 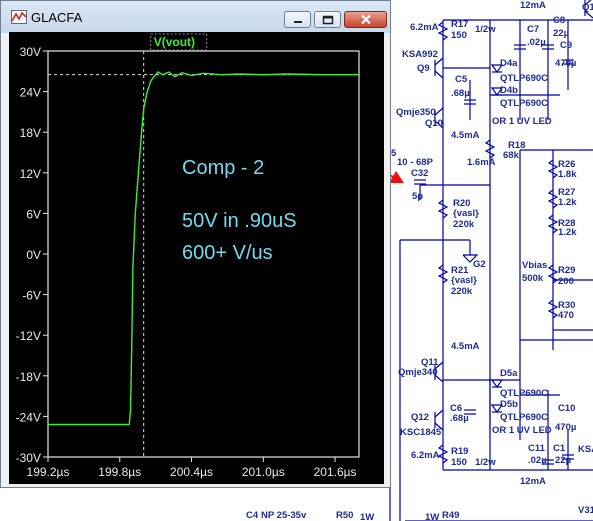 I want to click on y-tick-label: -12V, so click(x=28, y=336).